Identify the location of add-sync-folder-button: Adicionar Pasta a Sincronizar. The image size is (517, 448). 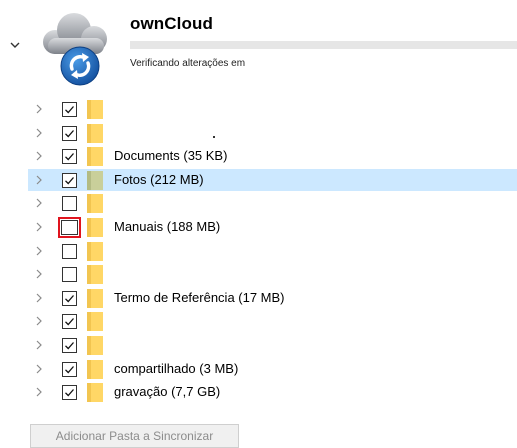
(134, 436).